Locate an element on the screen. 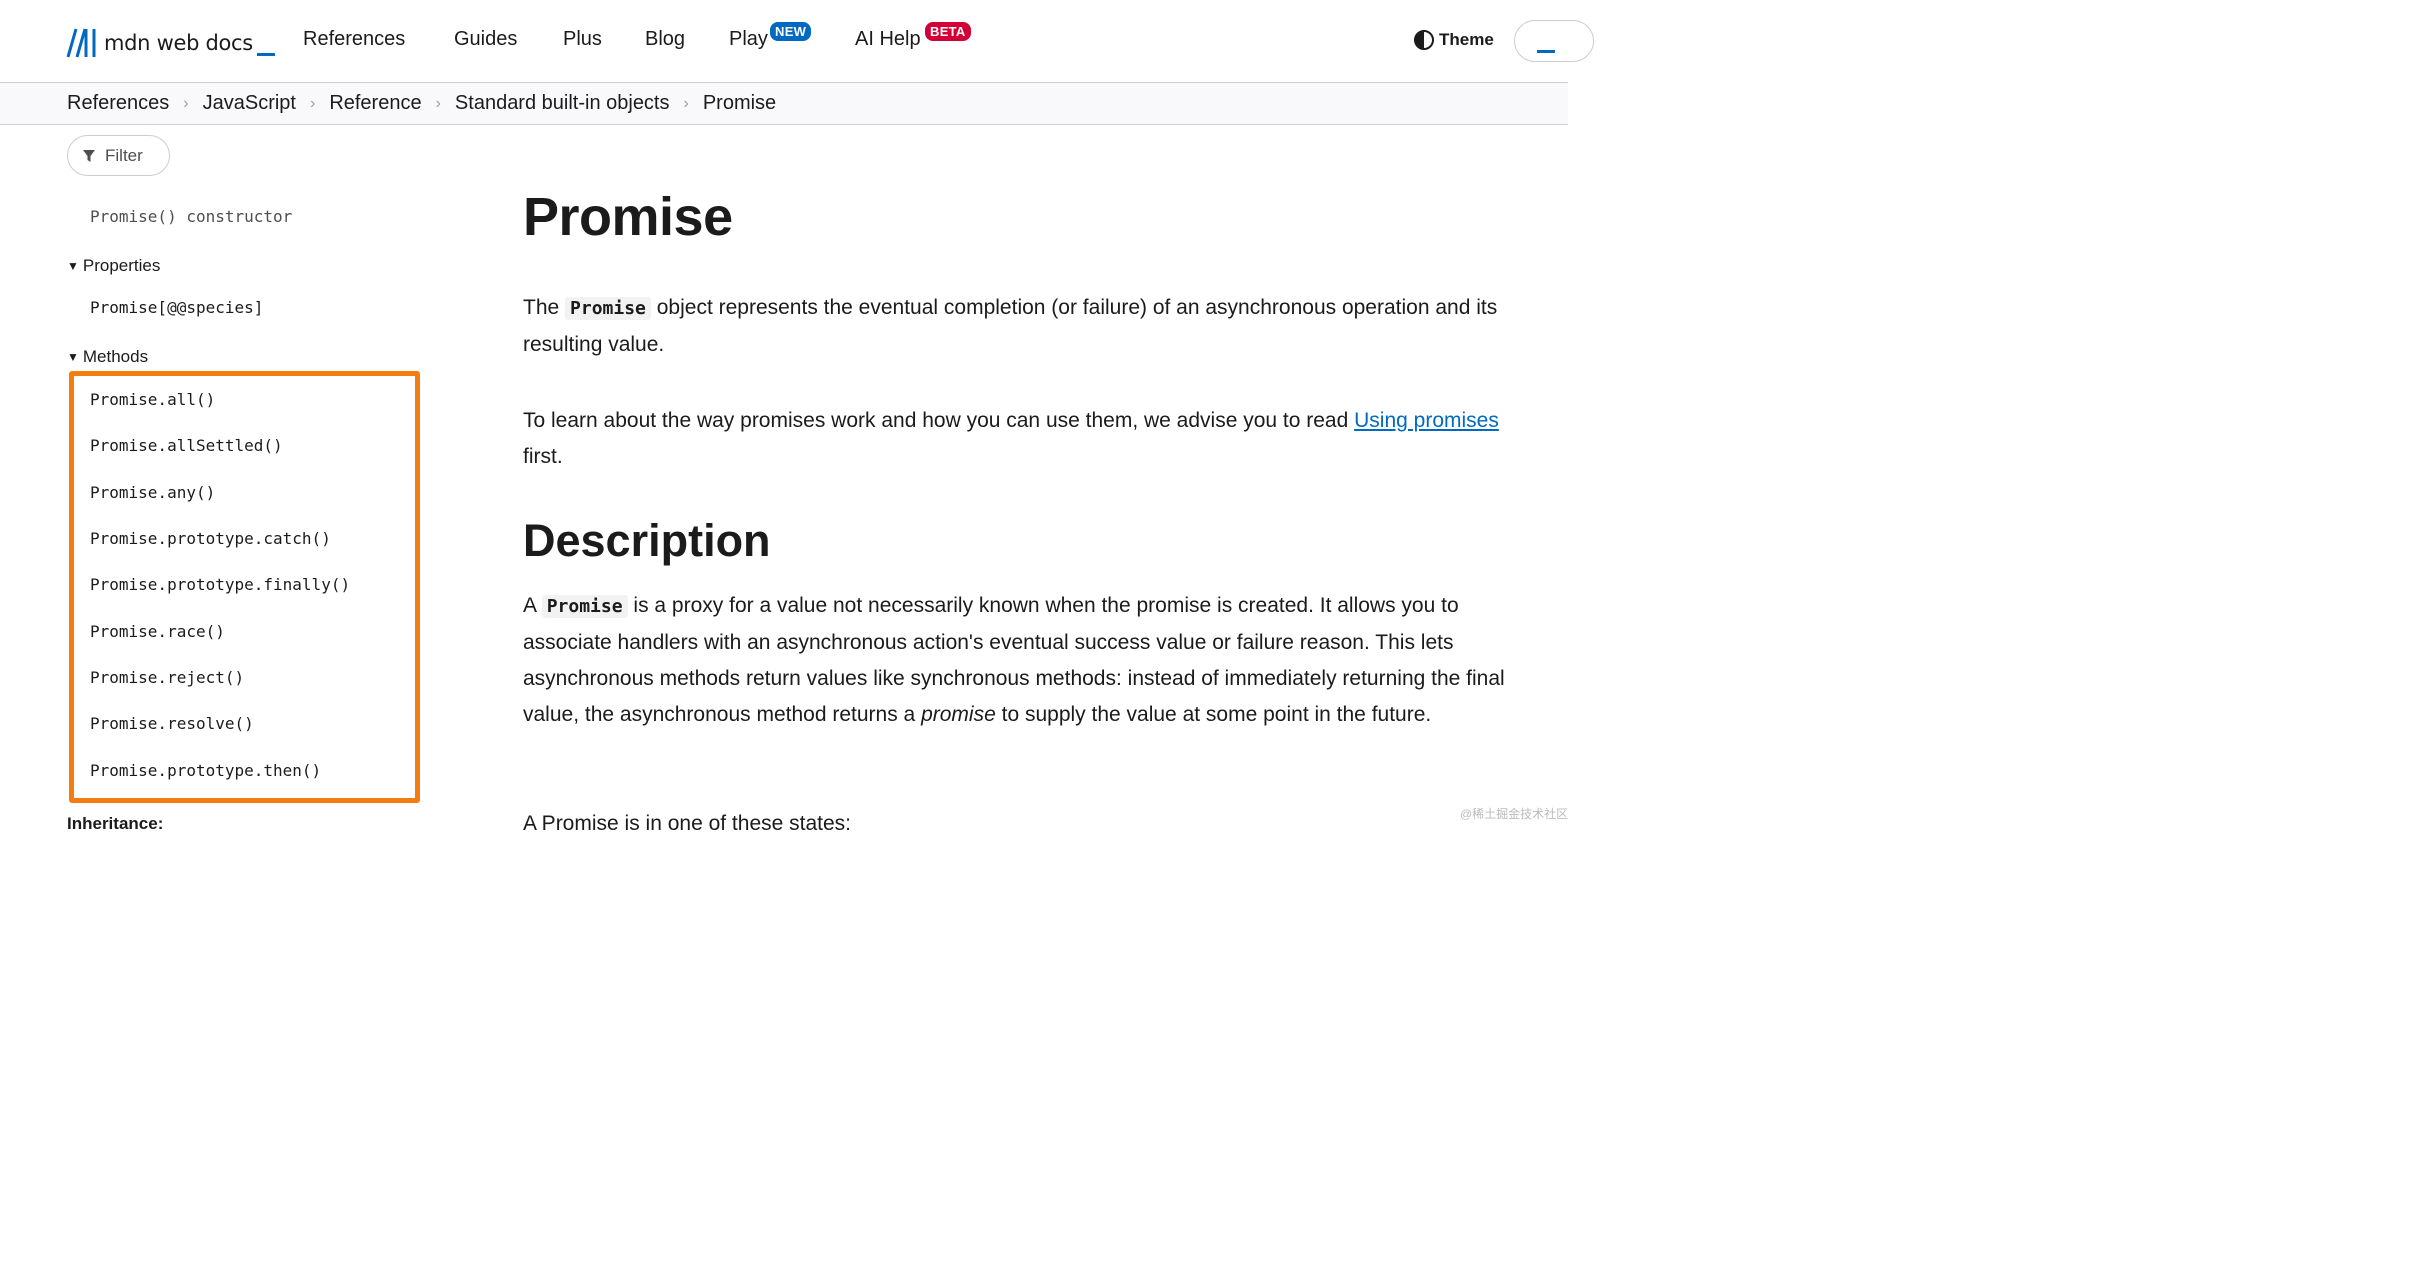 The width and height of the screenshot is (2436, 1280). sidebar-link-method: Promise.race() is located at coordinates (157, 631).